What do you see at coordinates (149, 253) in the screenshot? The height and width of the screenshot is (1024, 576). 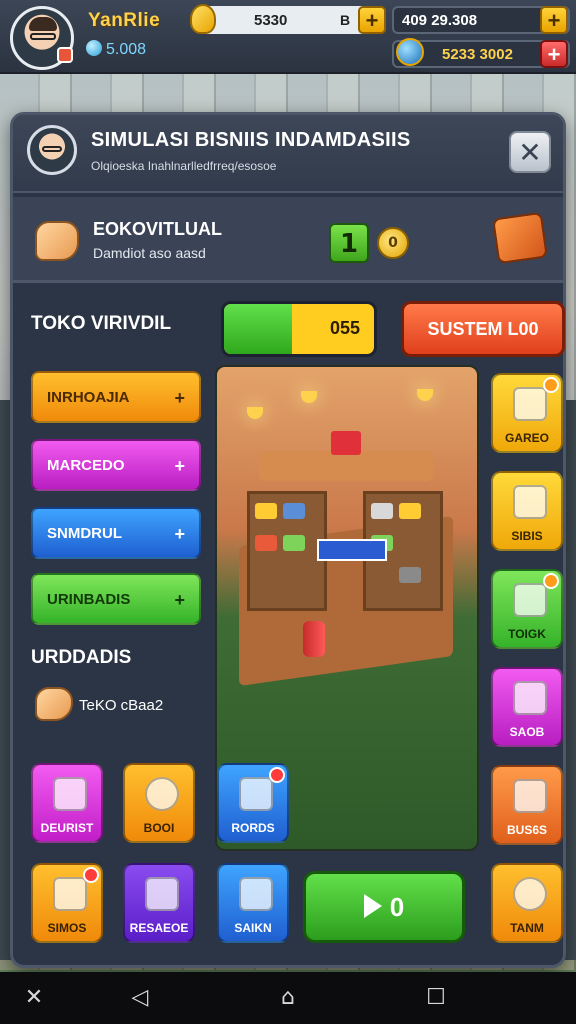 I see `info-subtitle: Damdiot aso aasd` at bounding box center [149, 253].